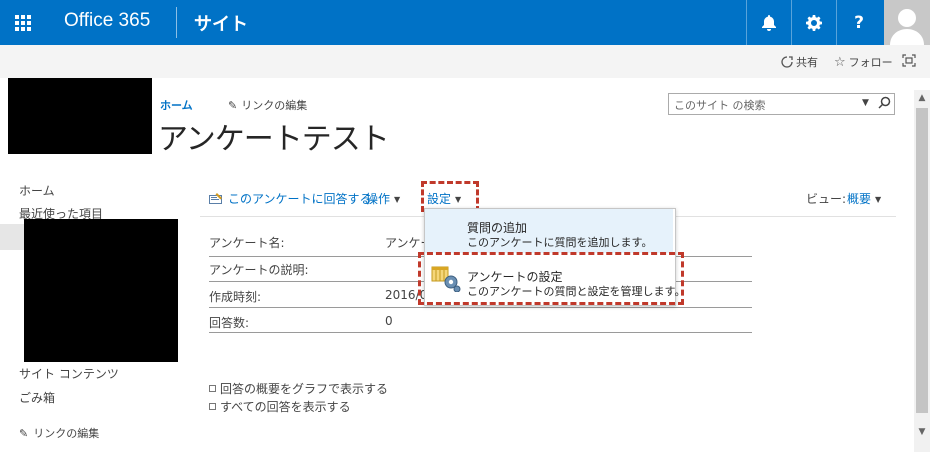  Describe the element at coordinates (858, 22) in the screenshot. I see `help-button: ?` at that location.